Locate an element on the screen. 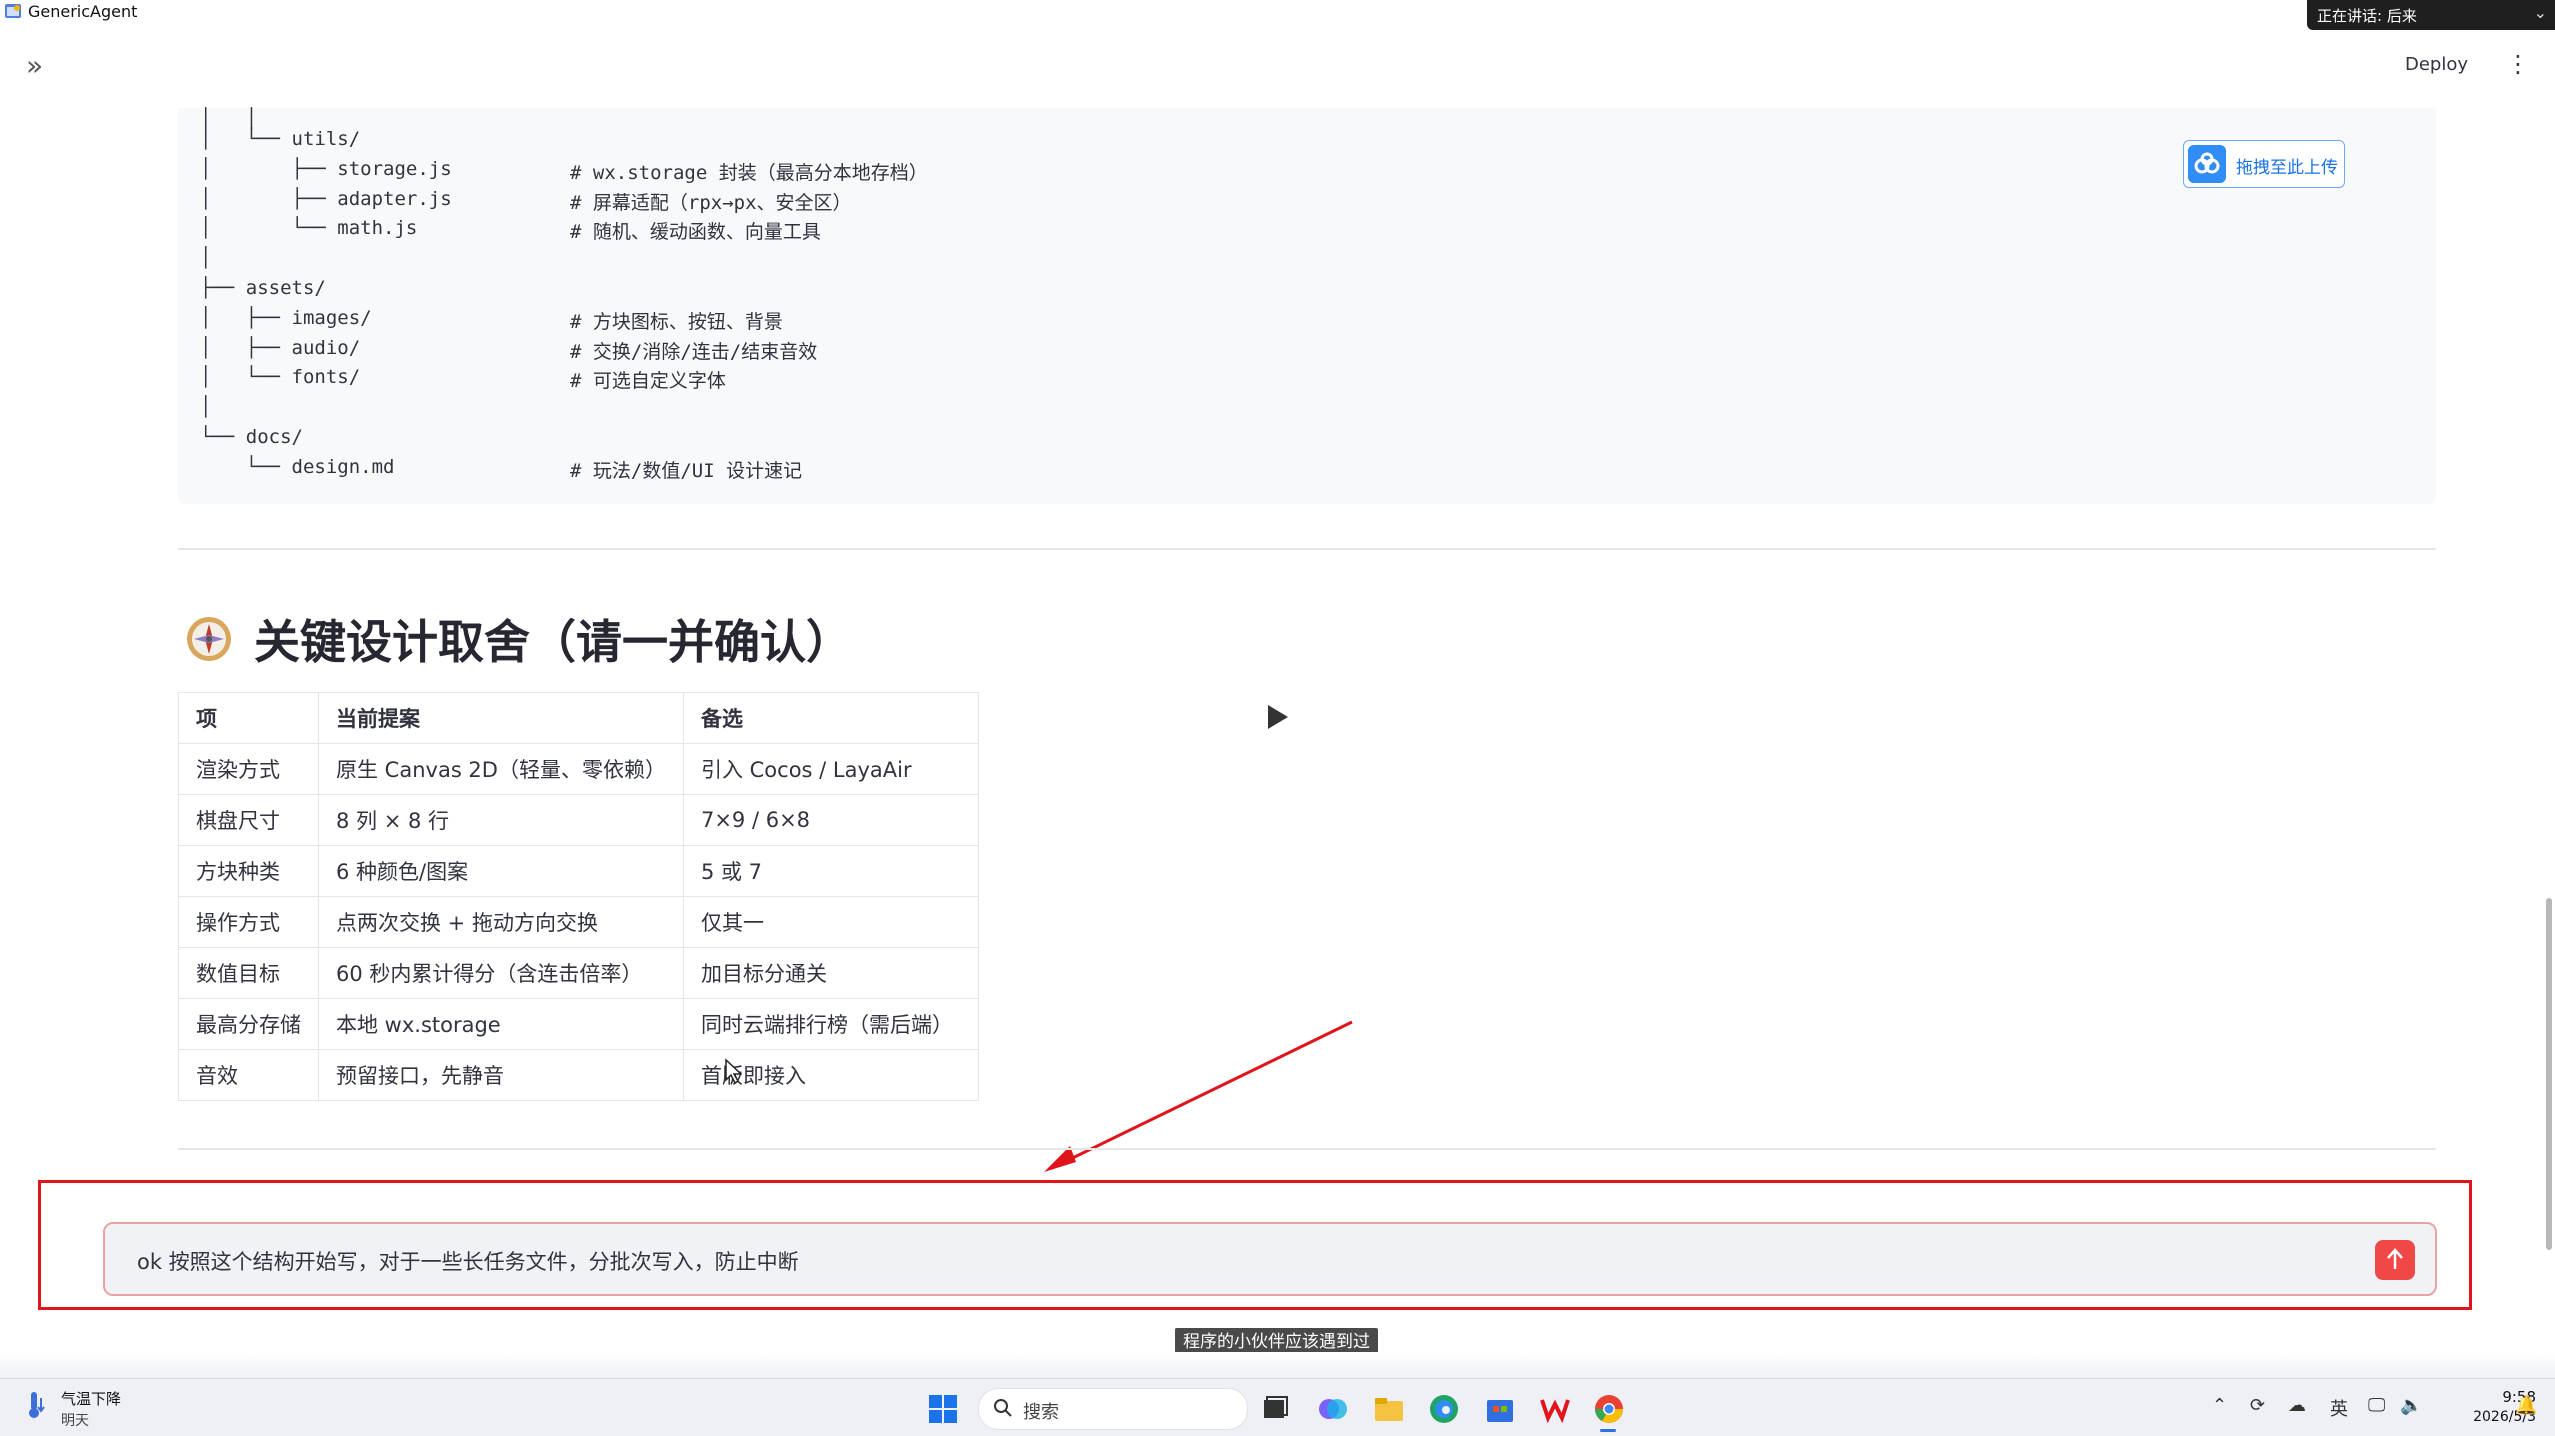 Image resolution: width=2555 pixels, height=1436 pixels. table-cell: 6 种颜色/图案 is located at coordinates (501, 871).